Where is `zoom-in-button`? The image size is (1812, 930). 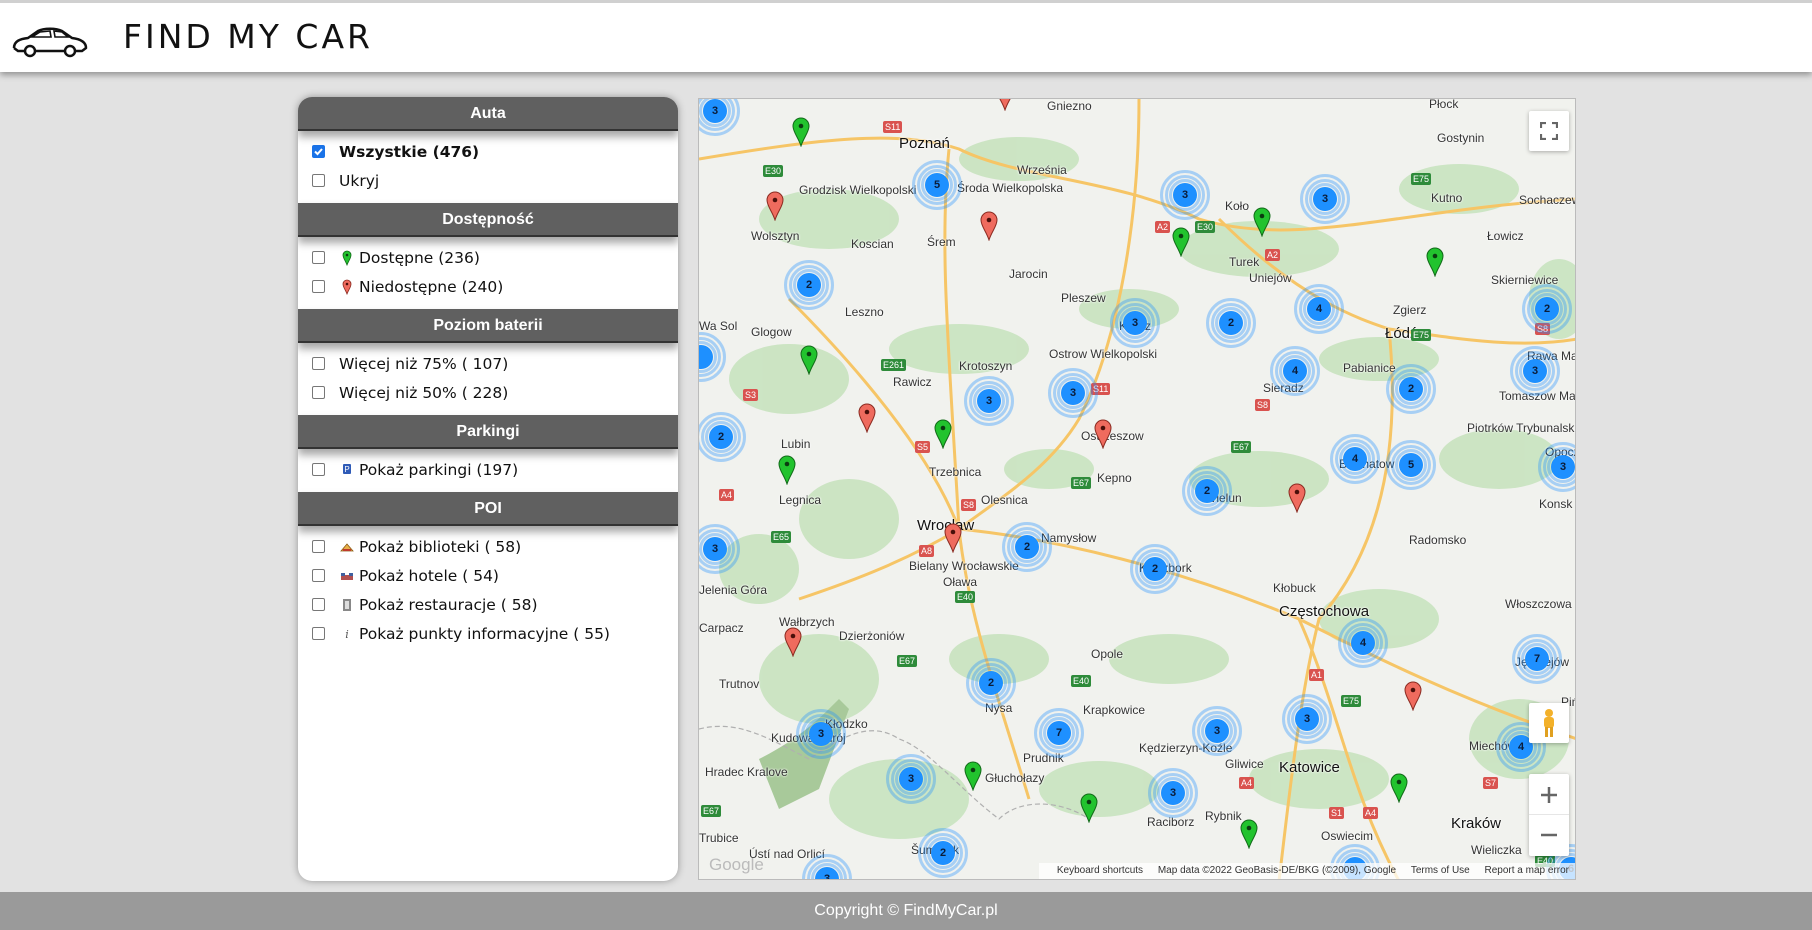 zoom-in-button is located at coordinates (1549, 795).